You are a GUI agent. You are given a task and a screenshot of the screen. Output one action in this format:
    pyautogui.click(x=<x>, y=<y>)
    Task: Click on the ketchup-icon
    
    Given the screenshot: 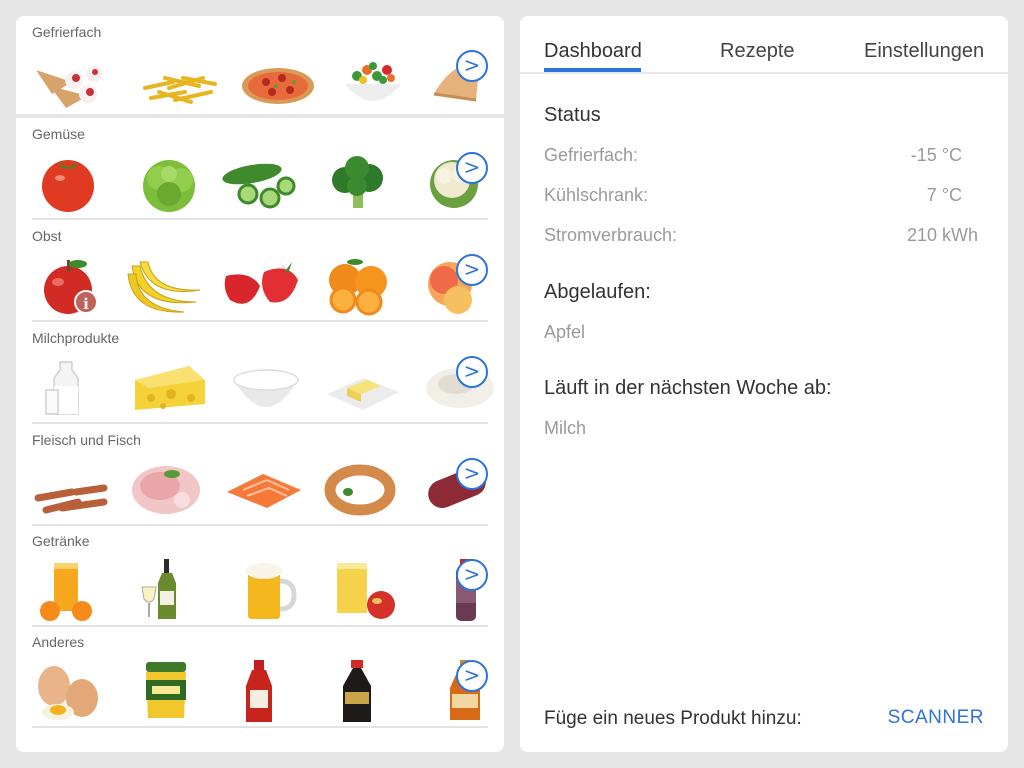 What is the action you would take?
    pyautogui.click(x=260, y=690)
    